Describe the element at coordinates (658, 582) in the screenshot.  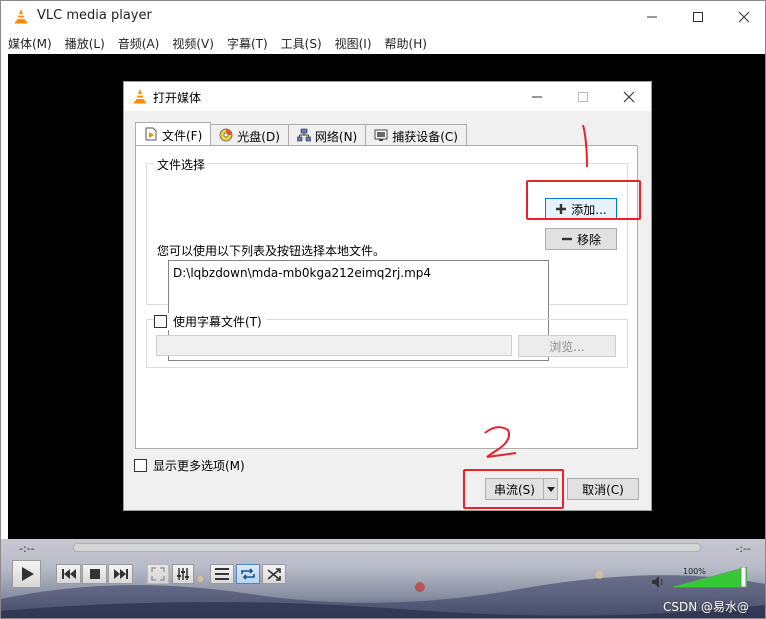
I see `speaker-icon` at that location.